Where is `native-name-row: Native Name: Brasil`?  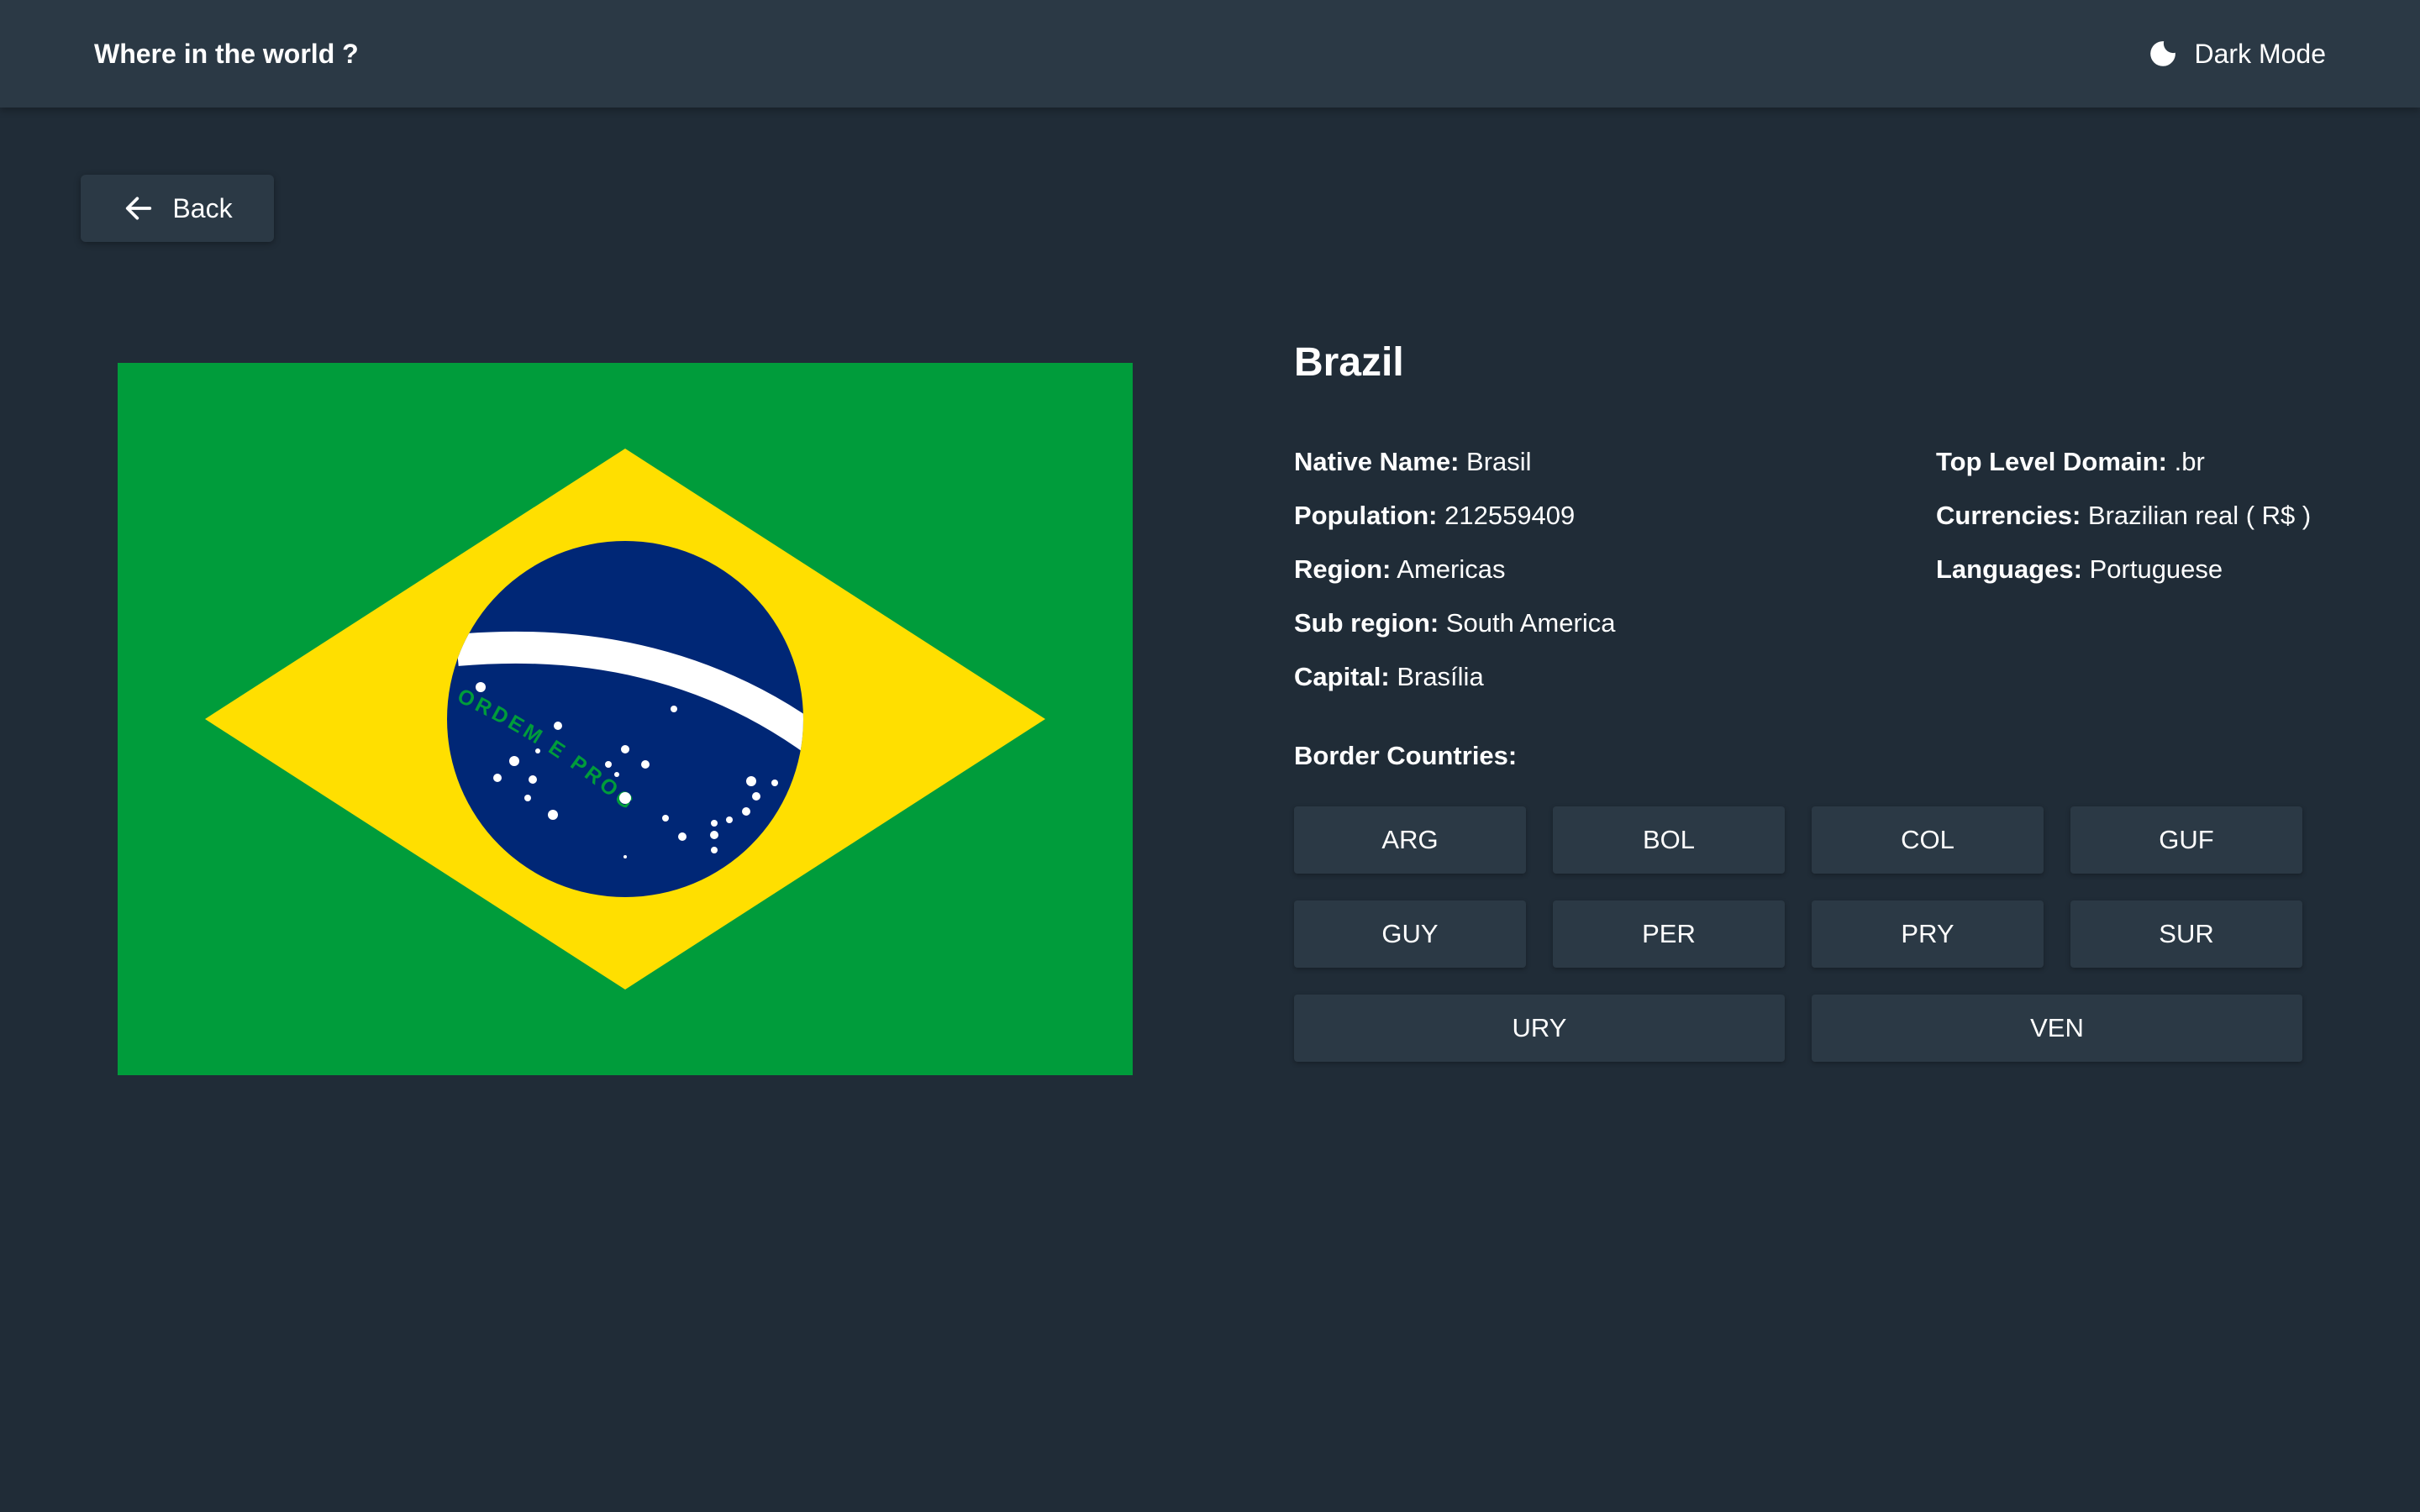 native-name-row: Native Name: Brasil is located at coordinates (1454, 469).